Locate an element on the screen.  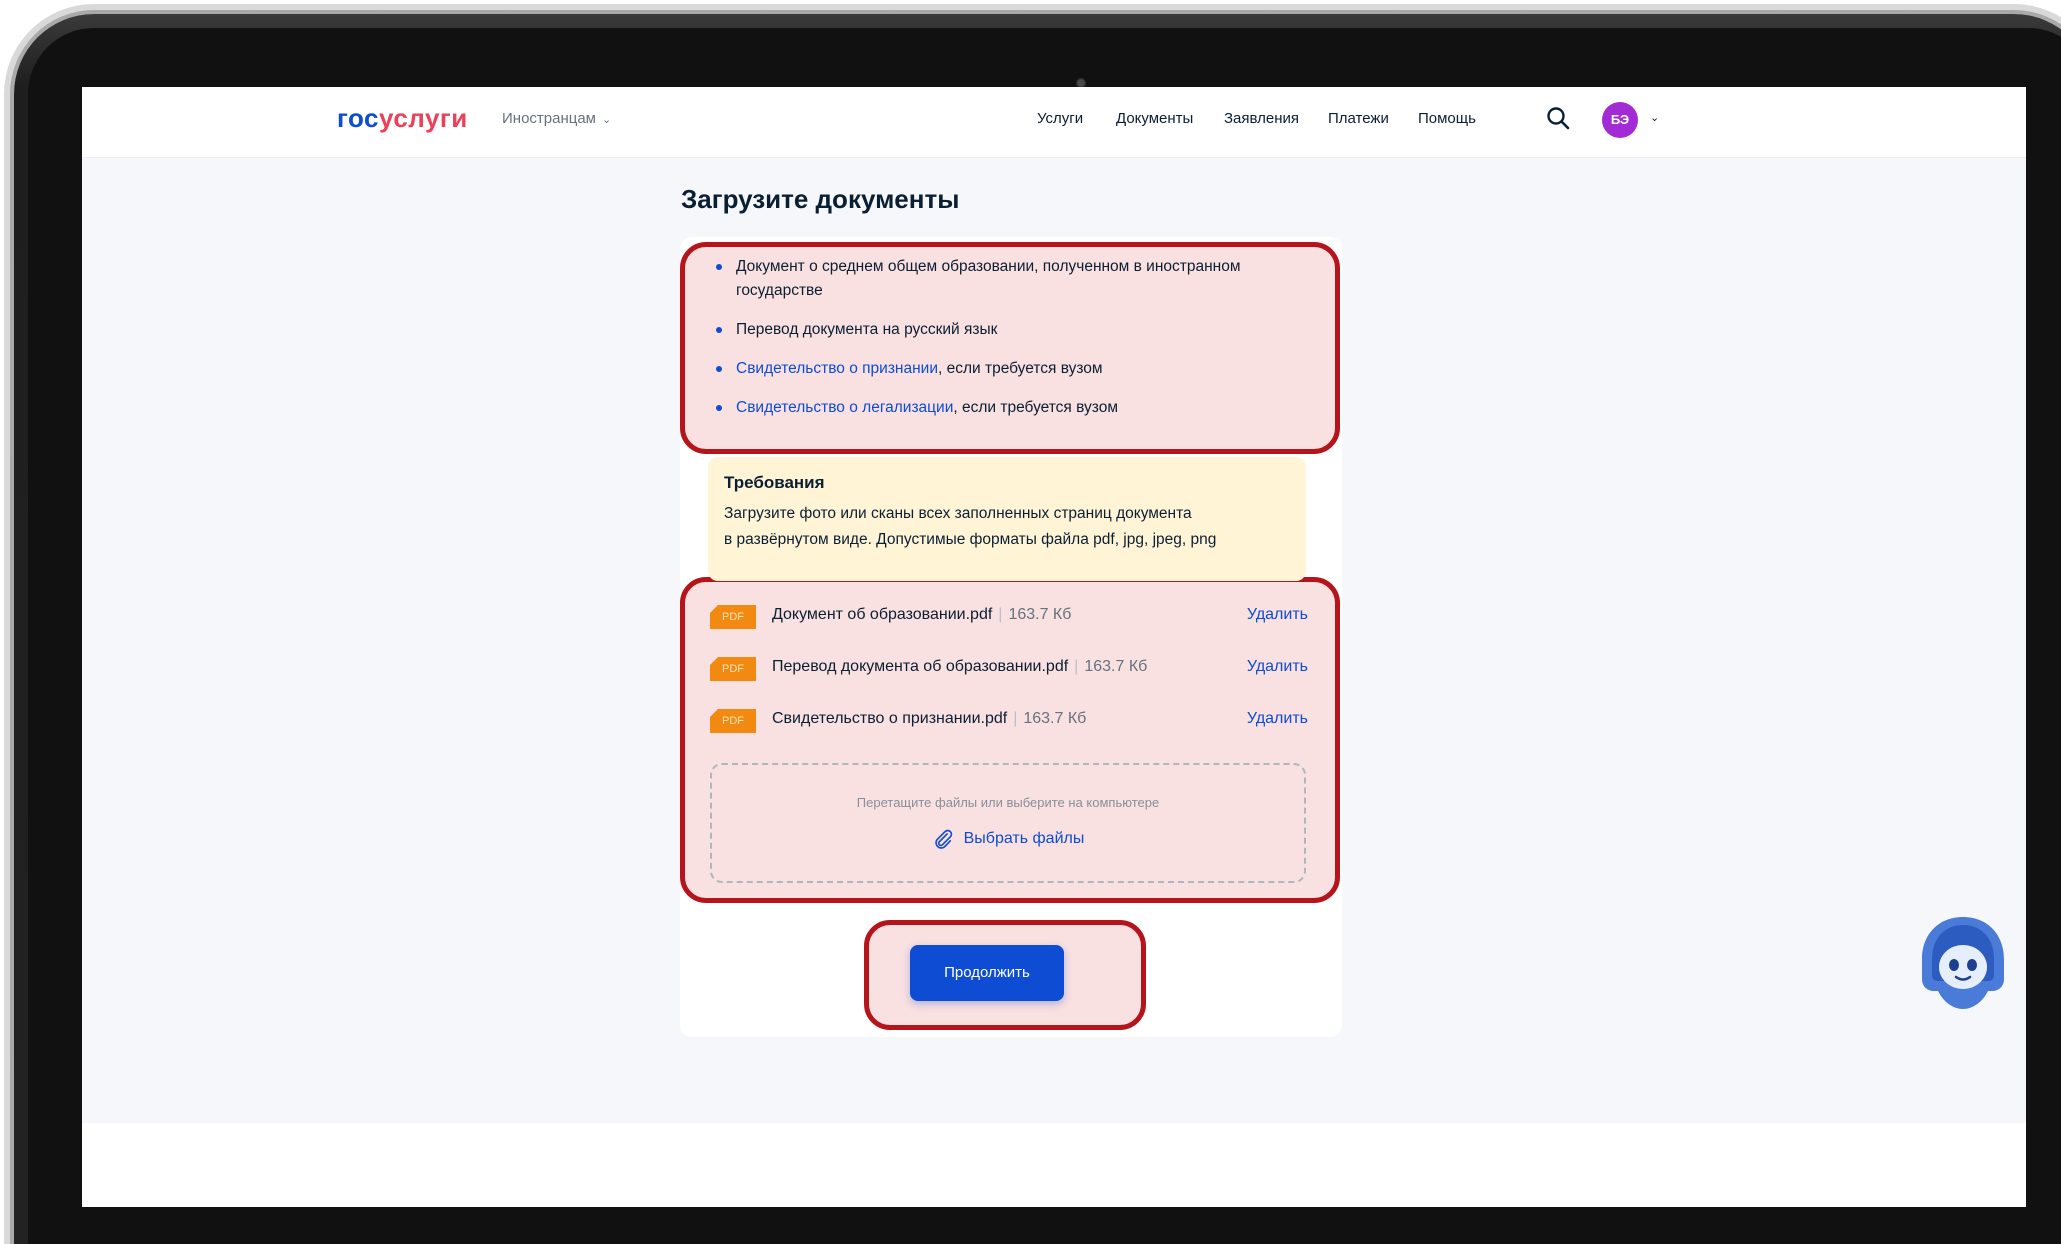
foreigners-menu: Иностранцам ⌄ is located at coordinates (556, 118).